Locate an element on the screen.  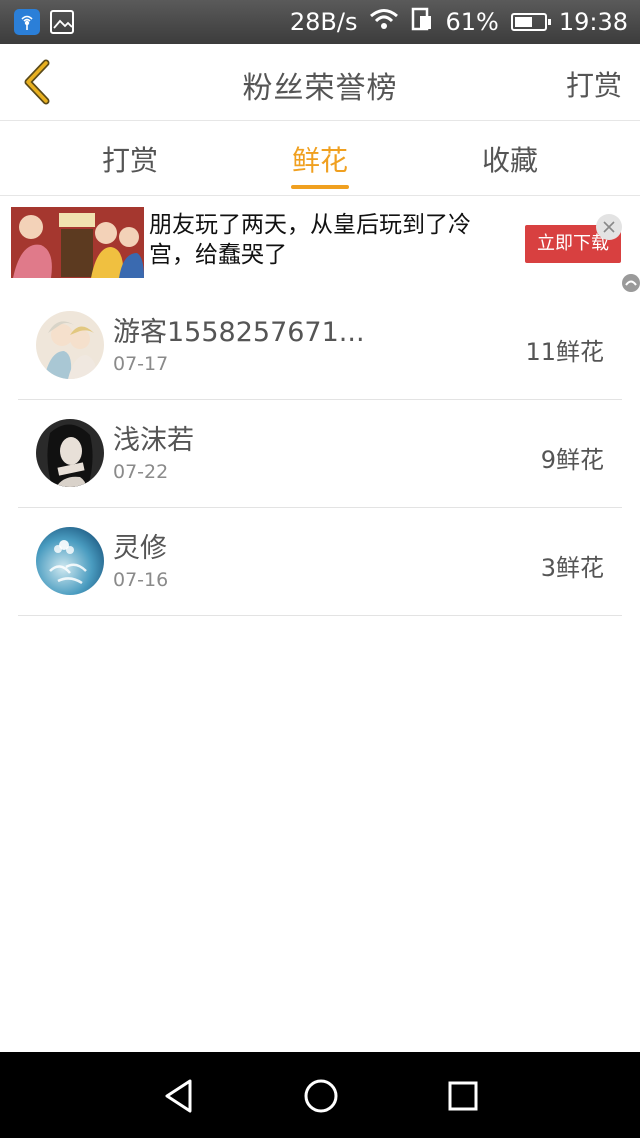
fan-name: 浅沫若 is located at coordinates (153, 440).